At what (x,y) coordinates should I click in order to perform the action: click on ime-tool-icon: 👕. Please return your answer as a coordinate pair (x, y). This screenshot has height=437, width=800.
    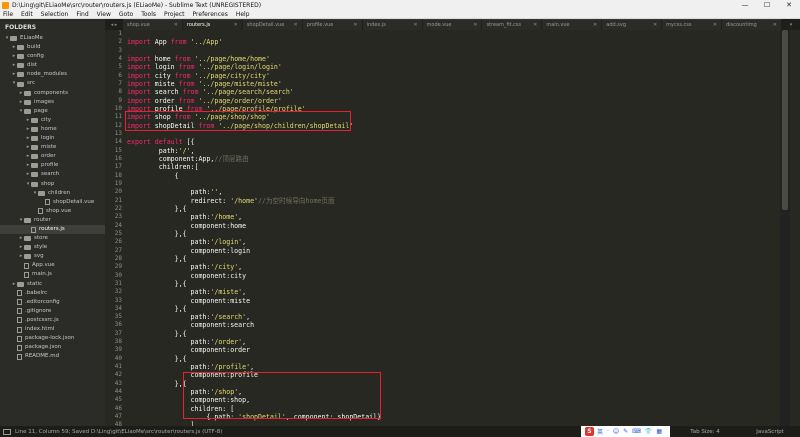
    Looking at the image, I should click on (648, 431).